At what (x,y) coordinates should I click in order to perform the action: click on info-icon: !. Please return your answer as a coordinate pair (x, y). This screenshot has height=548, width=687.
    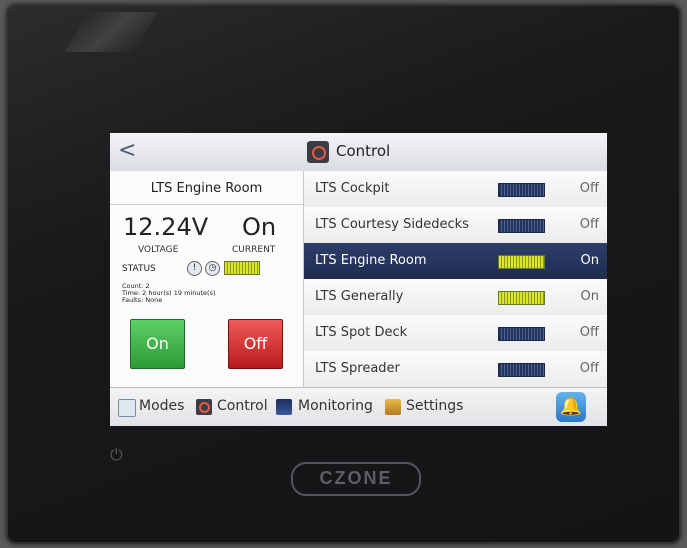
    Looking at the image, I should click on (194, 268).